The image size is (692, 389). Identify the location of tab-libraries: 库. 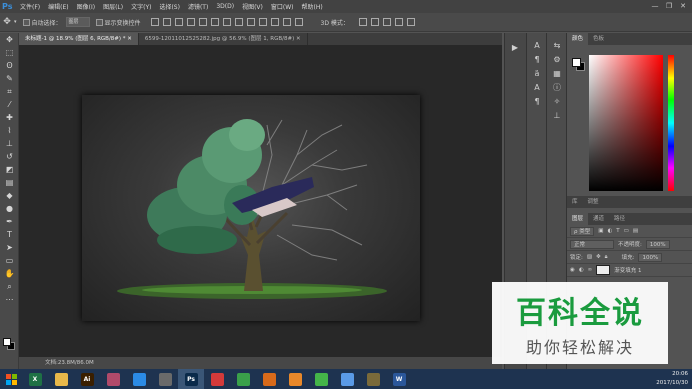
(575, 202).